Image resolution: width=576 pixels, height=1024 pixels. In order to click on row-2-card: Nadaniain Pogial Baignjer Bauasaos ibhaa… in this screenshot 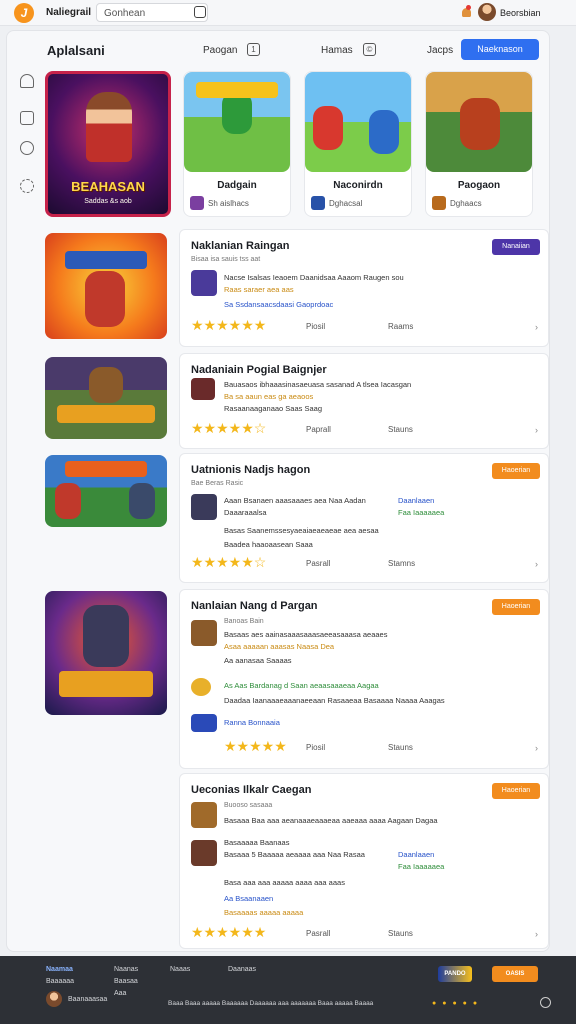, I will do `click(364, 401)`.